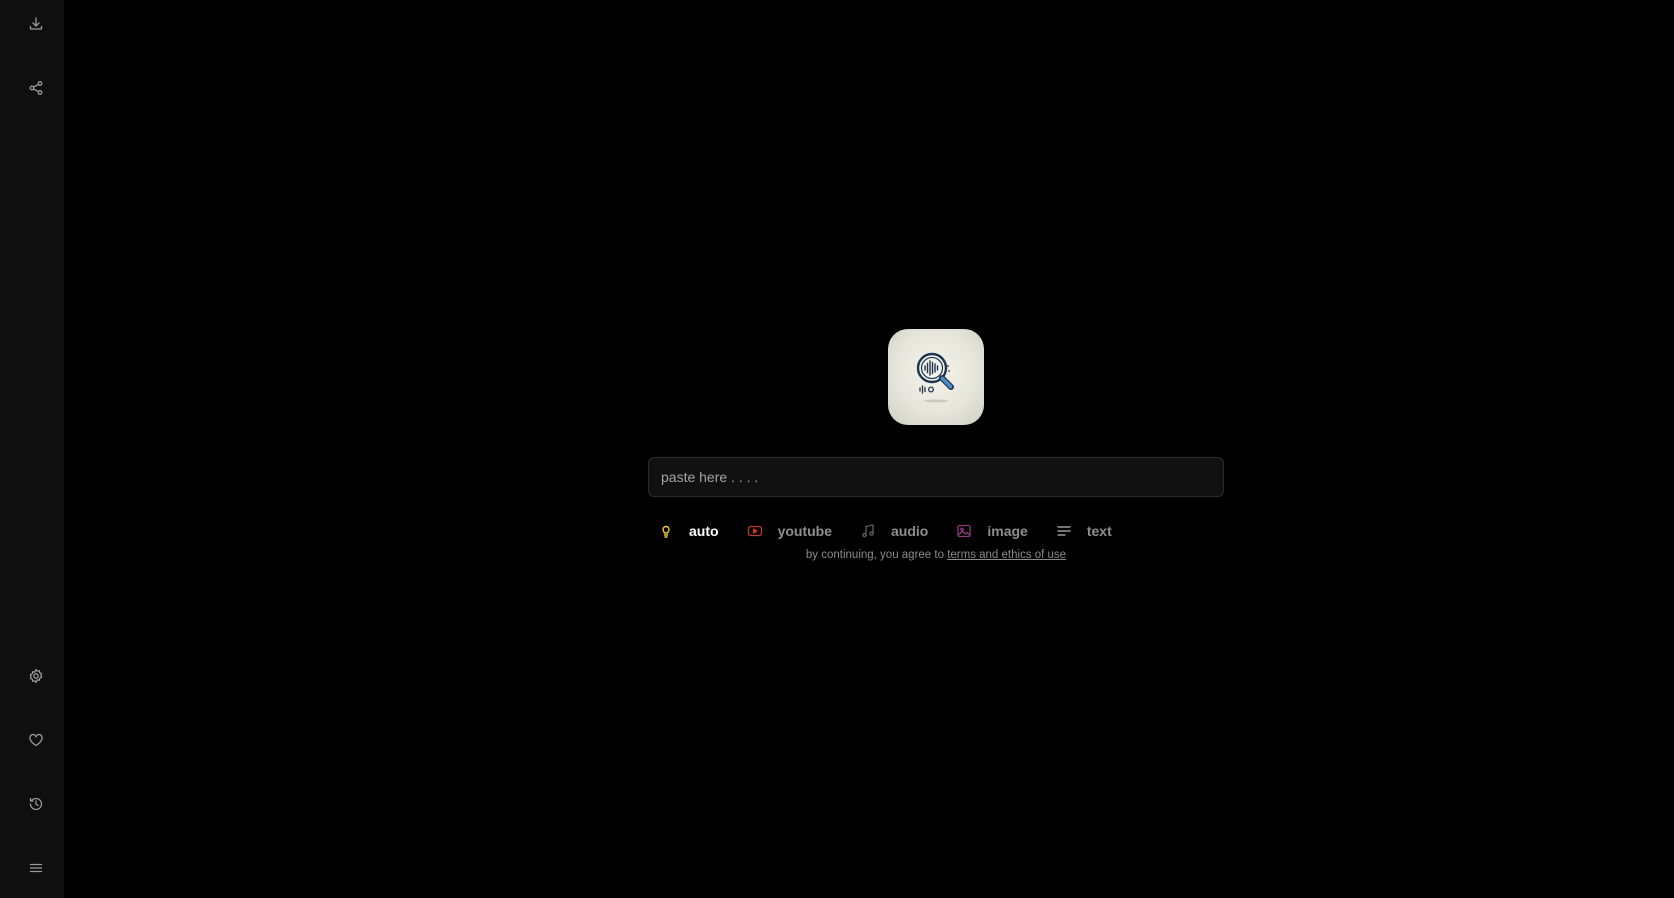 The image size is (1674, 898). What do you see at coordinates (1007, 531) in the screenshot?
I see `mode-label: image` at bounding box center [1007, 531].